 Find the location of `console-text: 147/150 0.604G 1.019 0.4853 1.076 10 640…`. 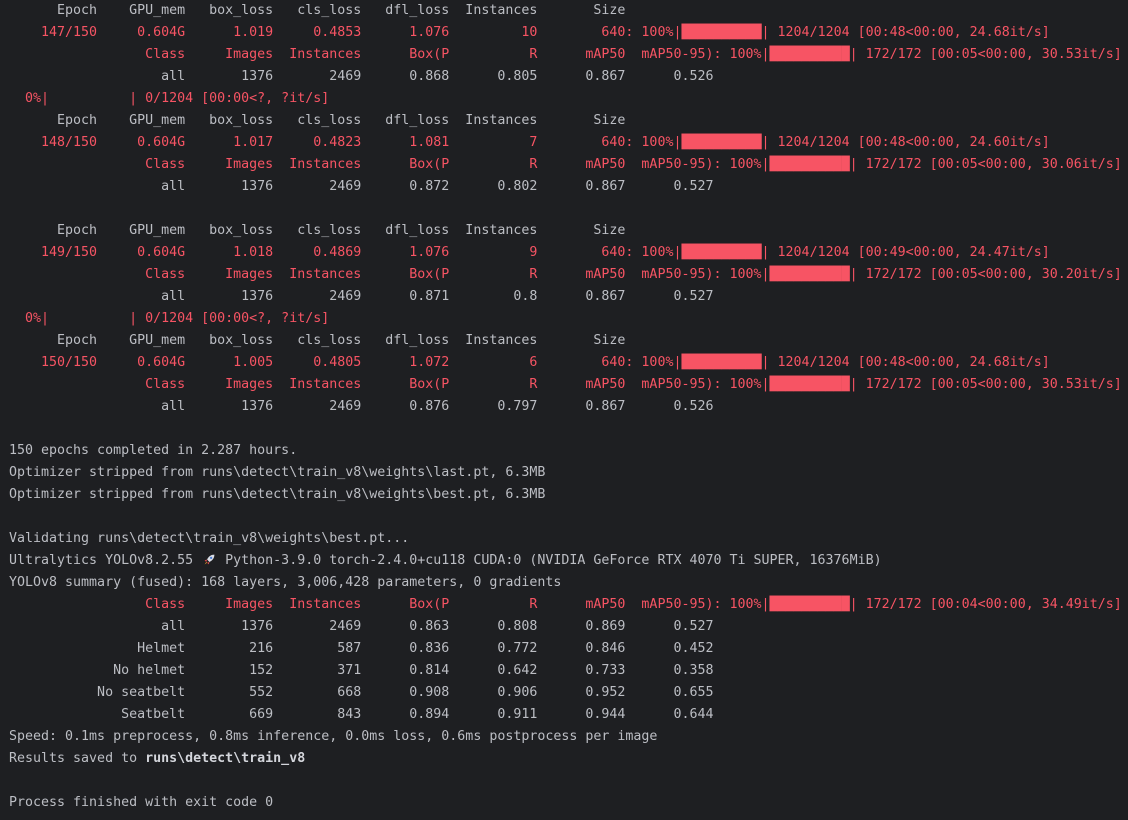

console-text: 147/150 0.604G 1.019 0.4853 1.076 10 640… is located at coordinates (345, 32).